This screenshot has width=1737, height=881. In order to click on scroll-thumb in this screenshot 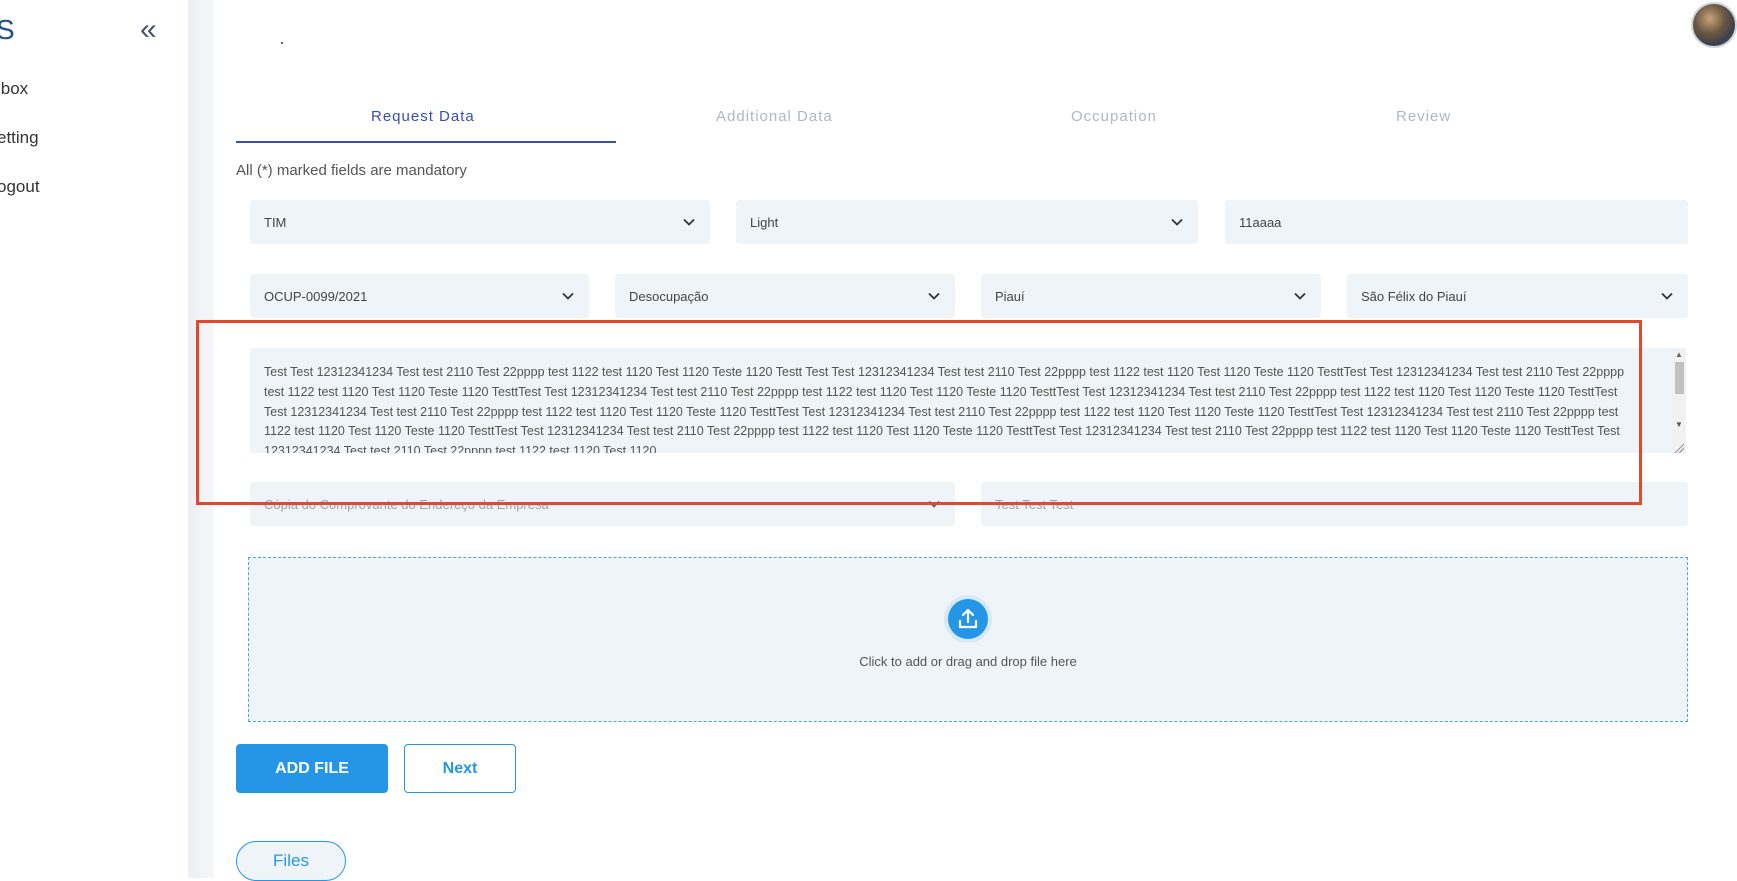, I will do `click(1679, 378)`.